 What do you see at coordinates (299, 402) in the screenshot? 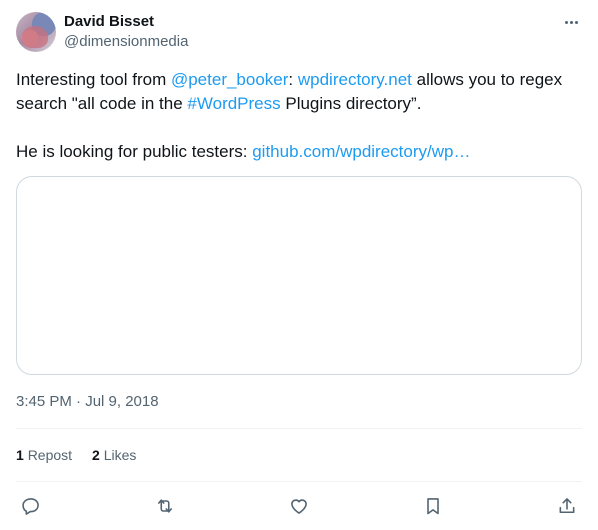
I see `timestamp: 3:45 PM · Jul 9, 2018` at bounding box center [299, 402].